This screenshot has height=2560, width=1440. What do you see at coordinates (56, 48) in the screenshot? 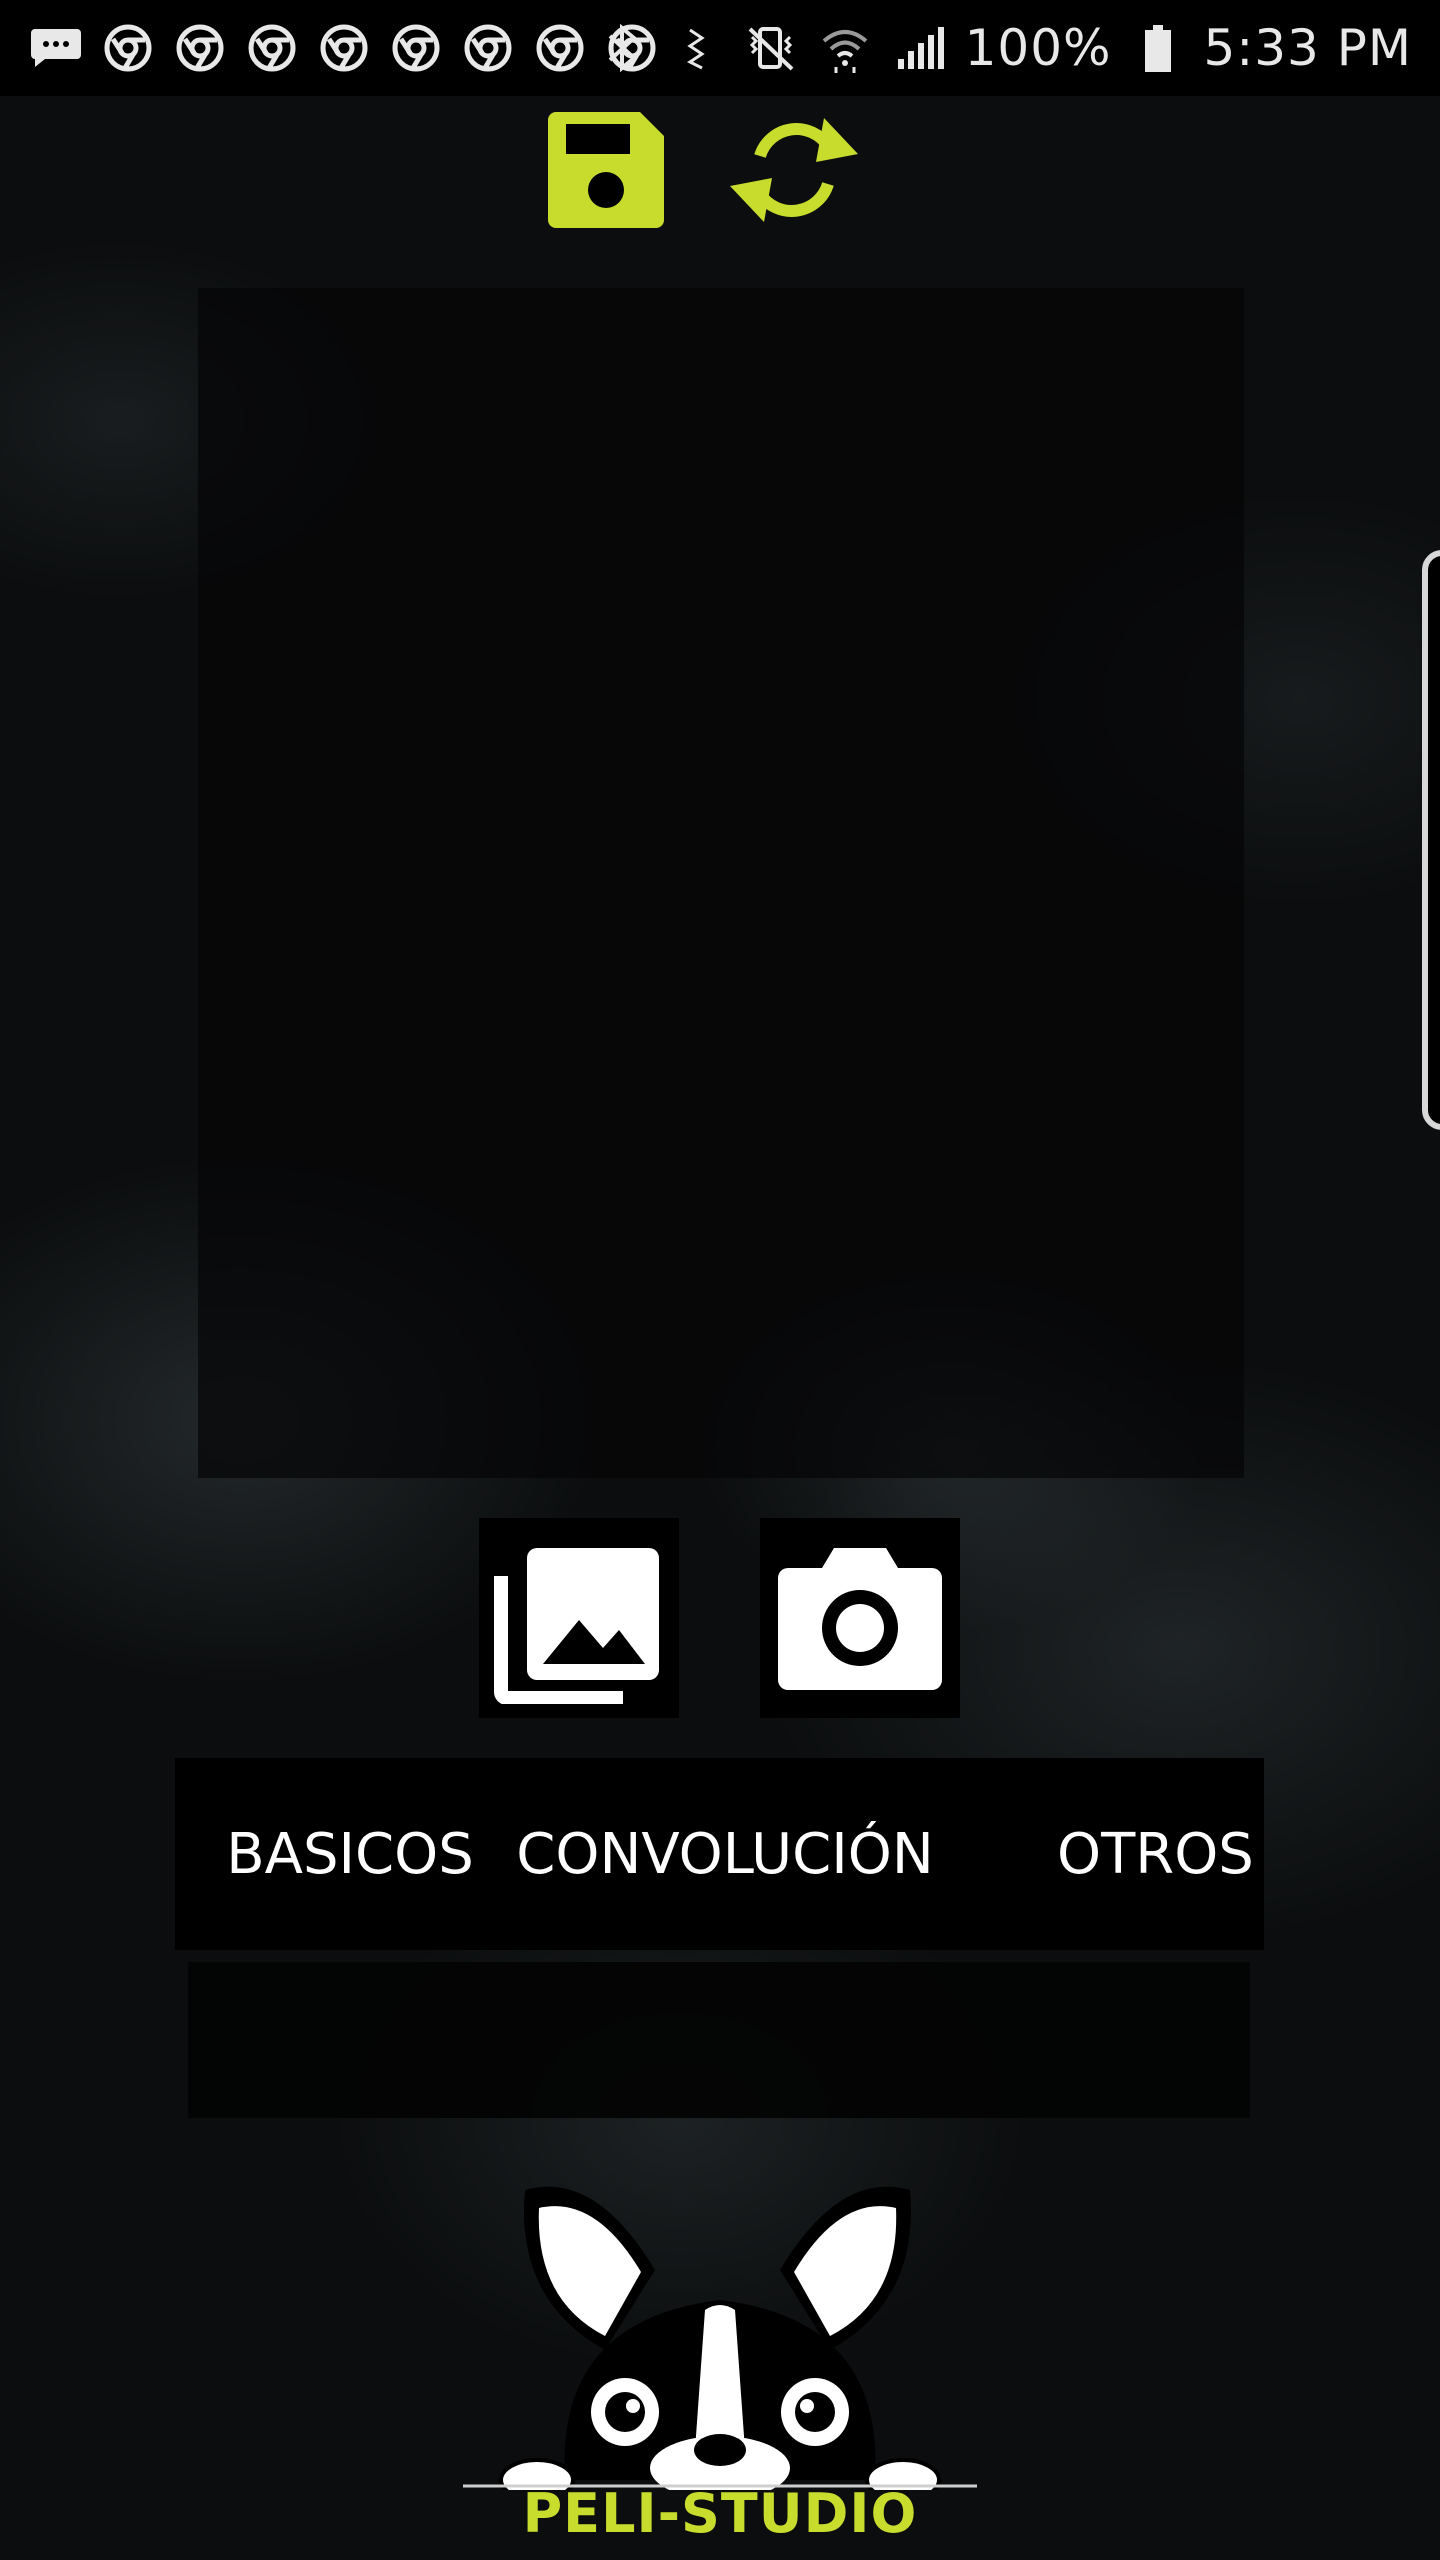
I see `messaging-icon` at bounding box center [56, 48].